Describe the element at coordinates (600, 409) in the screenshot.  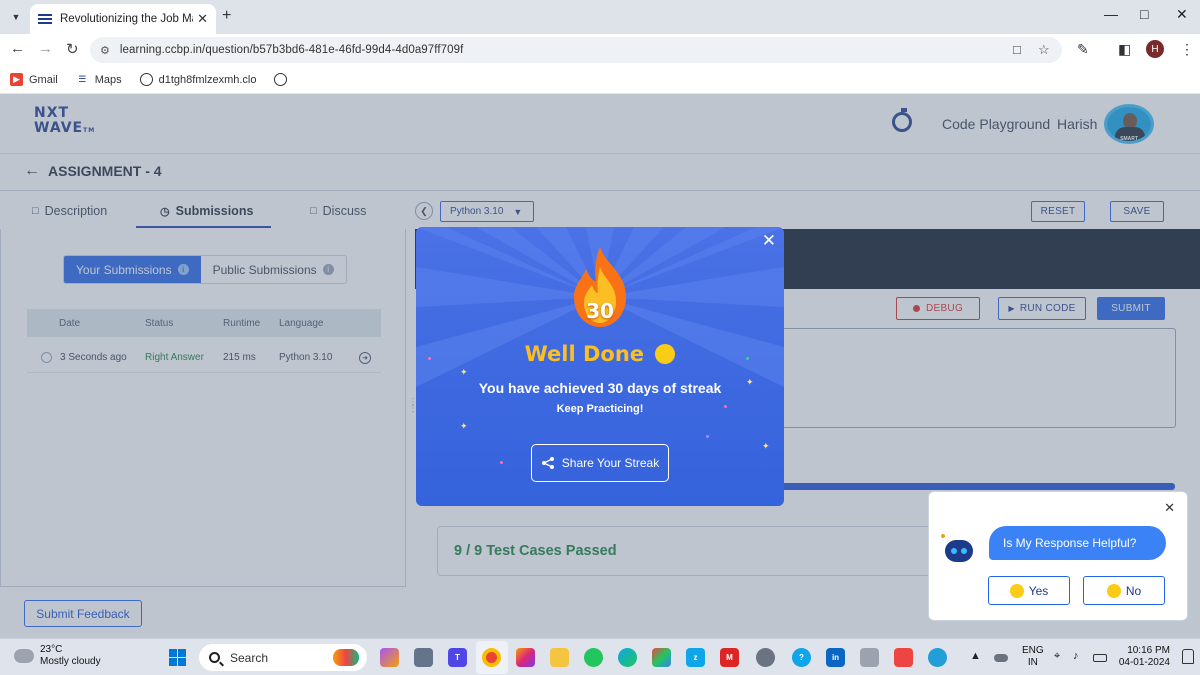
I see `keep-practicing-text: Keep Practicing!` at that location.